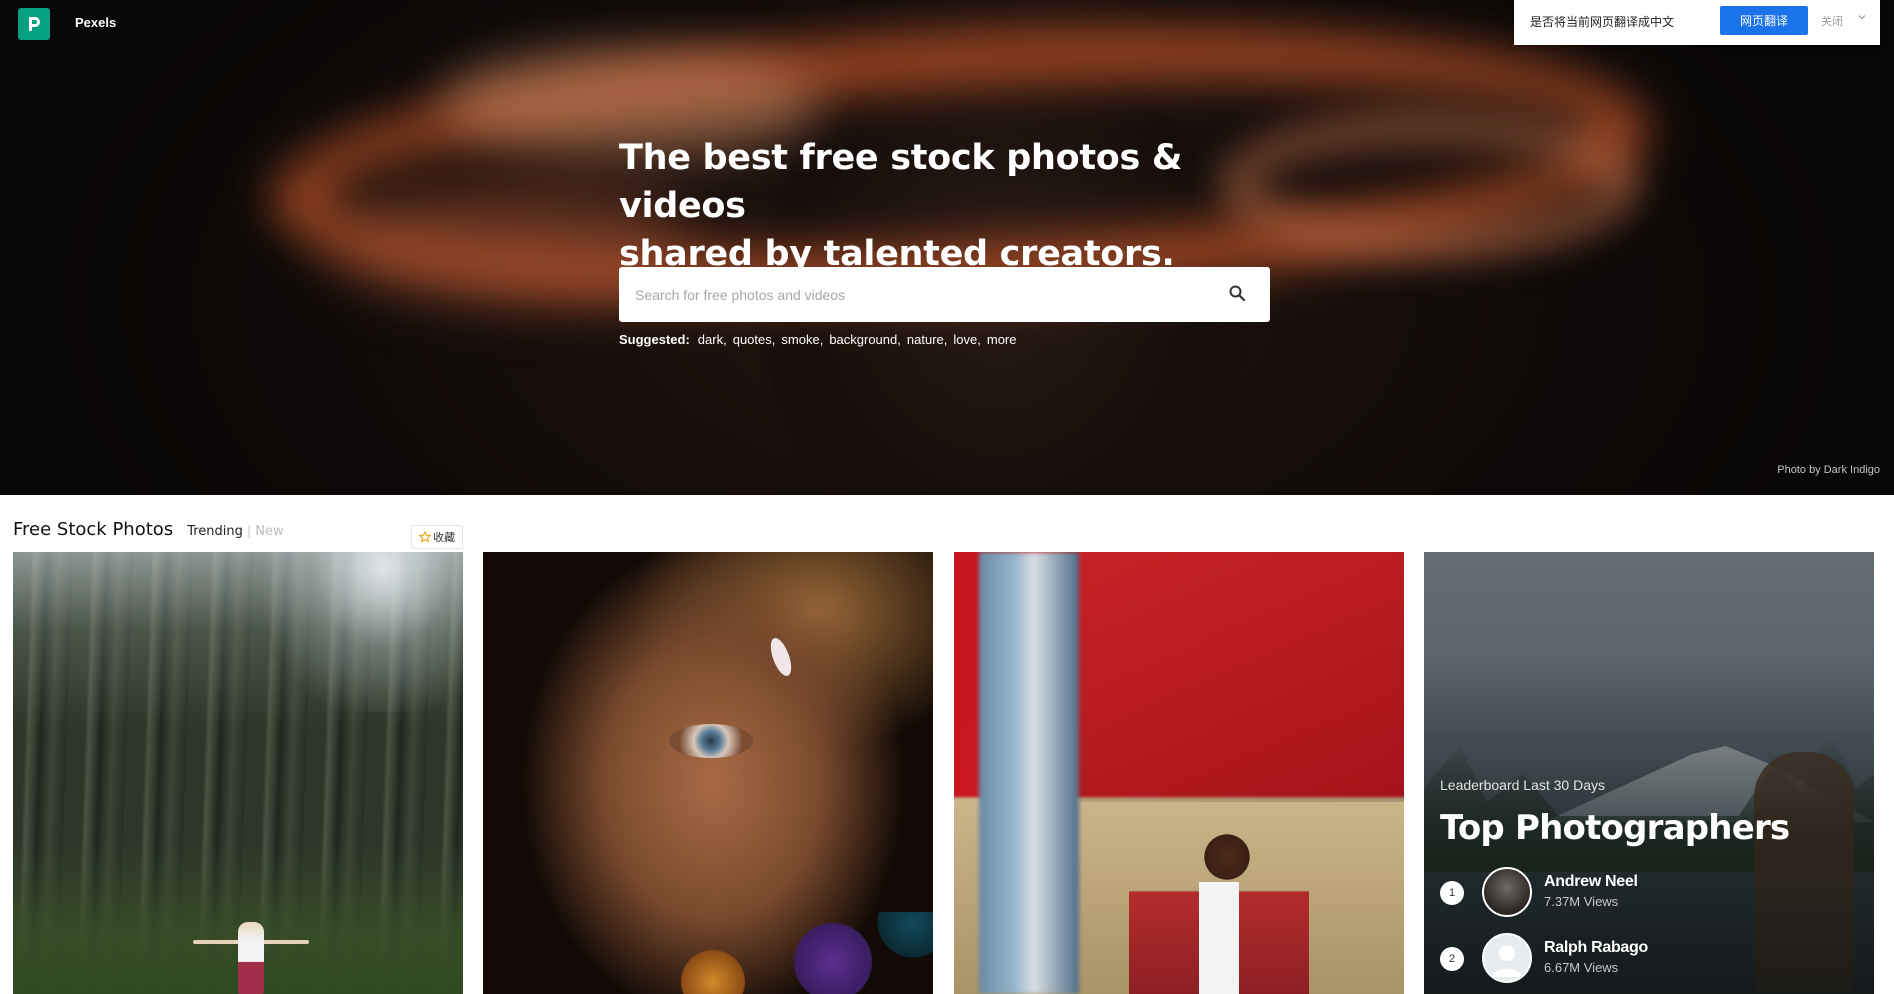 This screenshot has width=1894, height=994. I want to click on translate-button: 网页翻译, so click(1764, 20).